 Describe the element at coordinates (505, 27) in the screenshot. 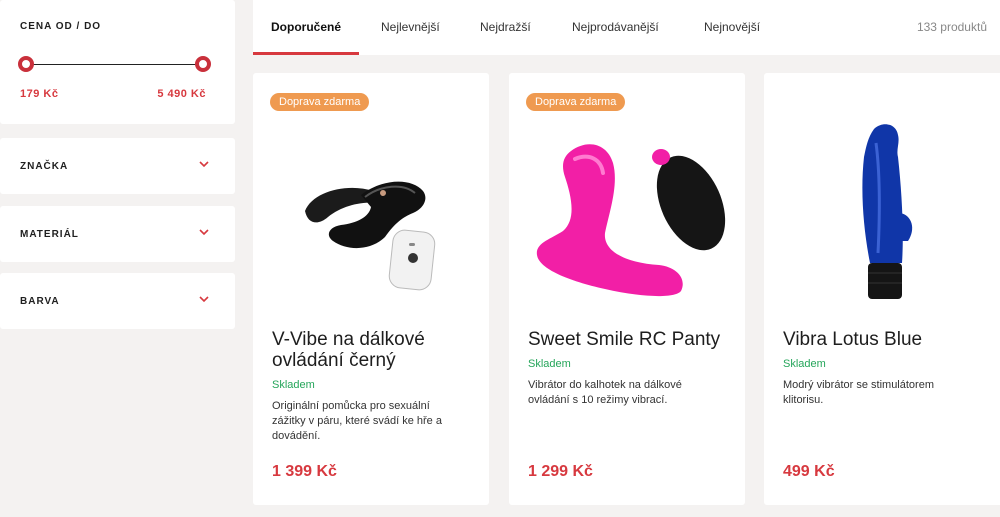

I see `tab-most-expensive: Nejdražší` at that location.